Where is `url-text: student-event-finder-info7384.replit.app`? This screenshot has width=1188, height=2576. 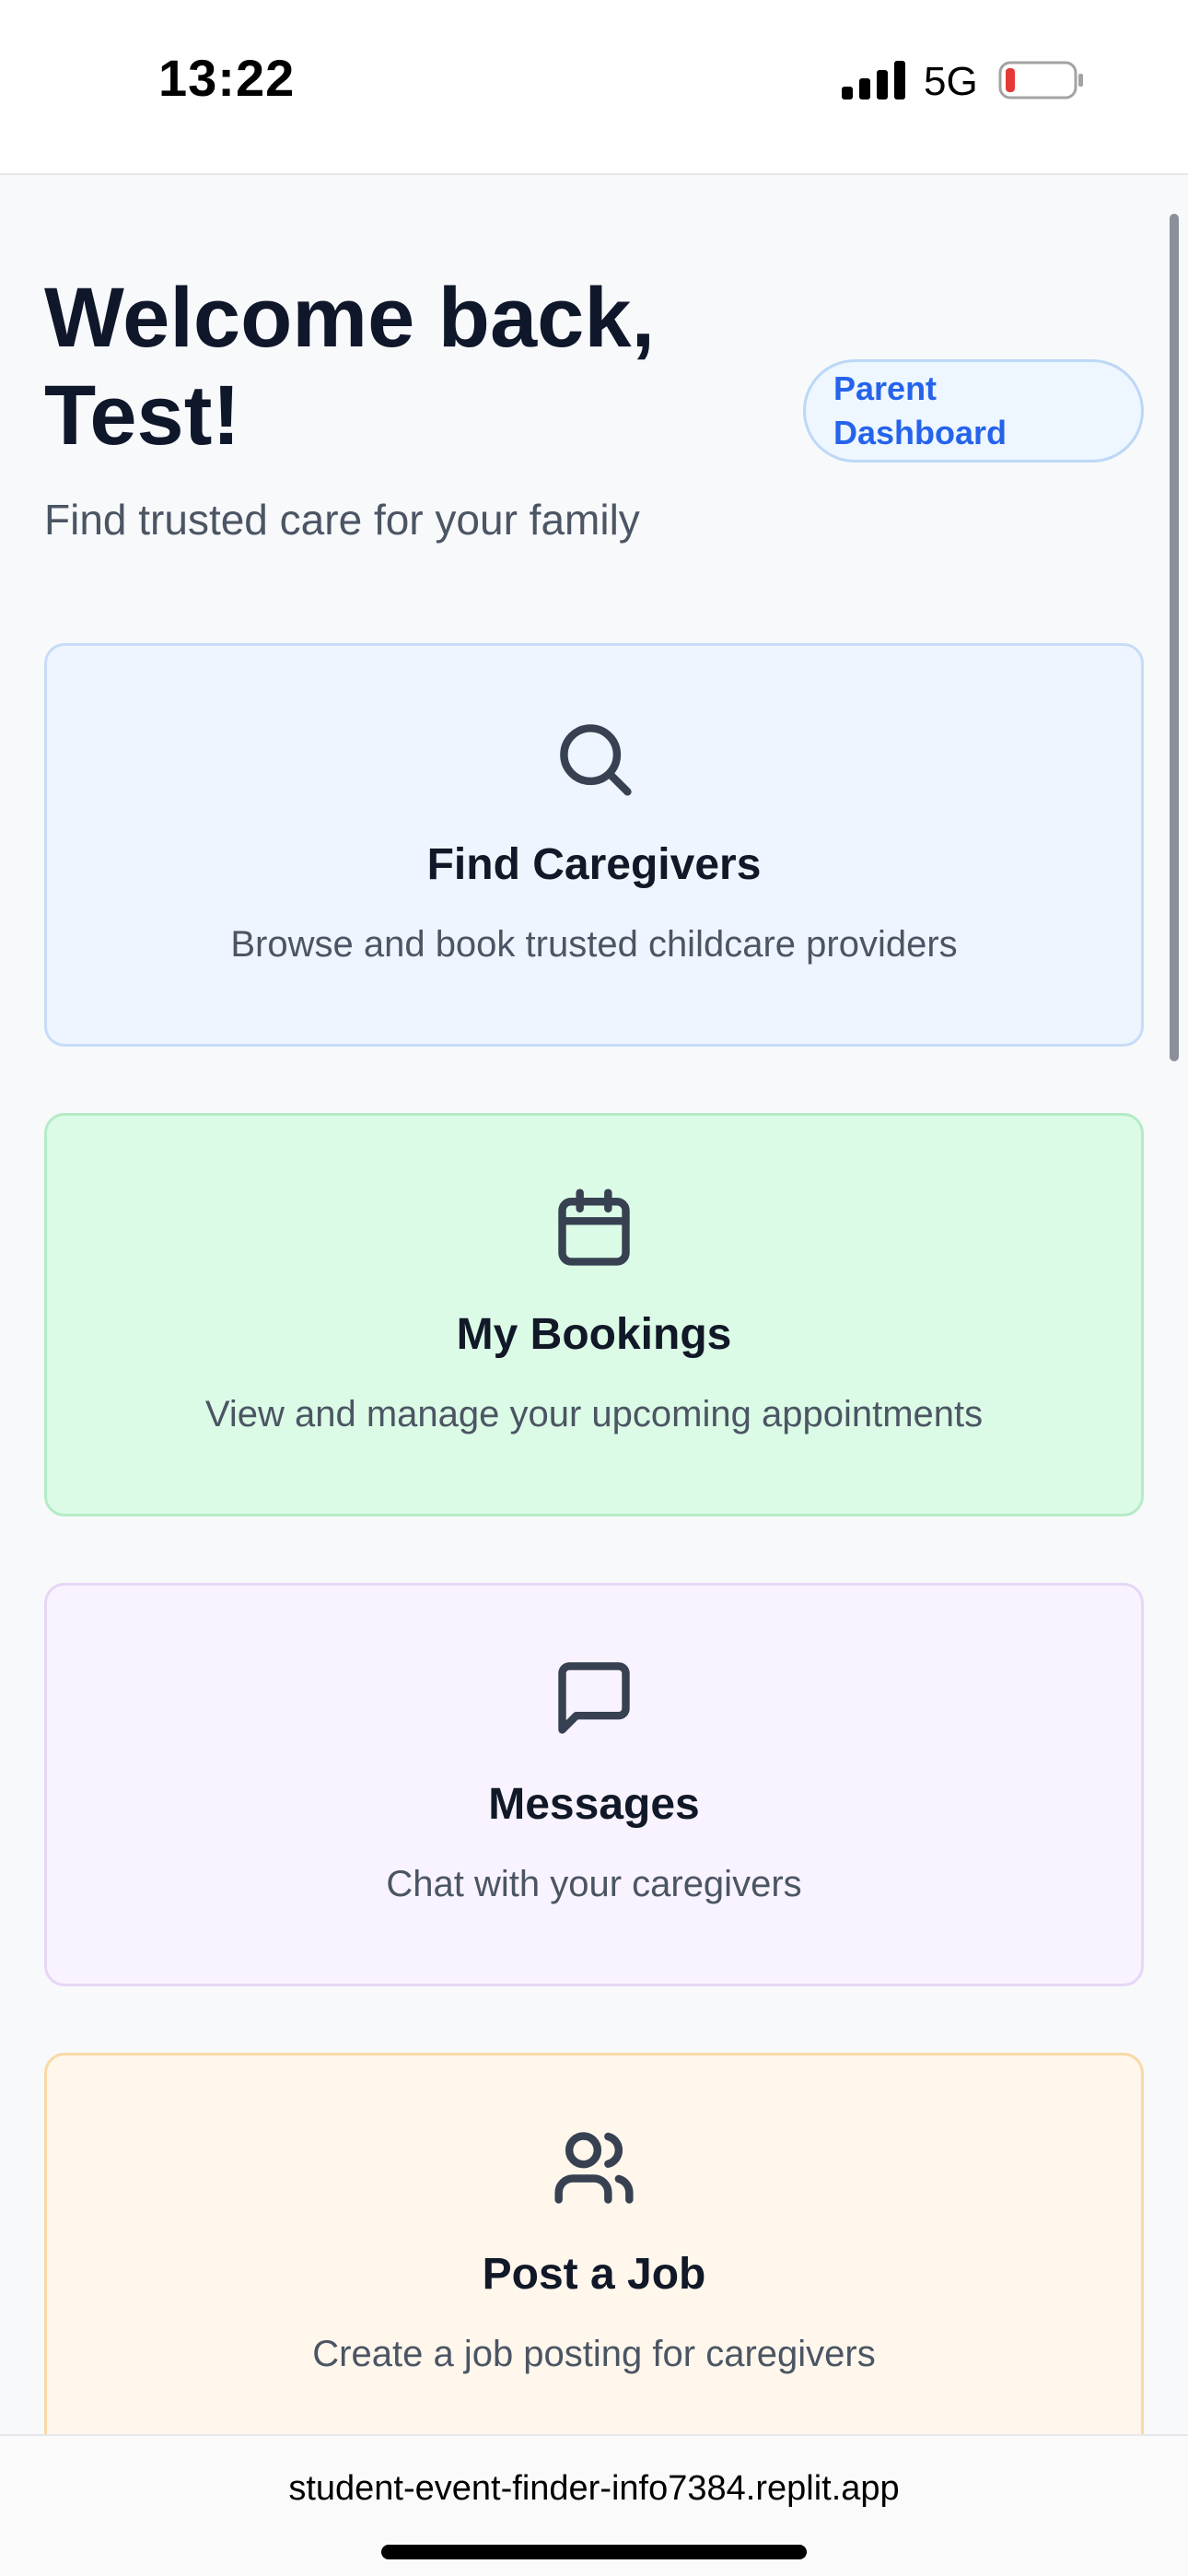
url-text: student-event-finder-info7384.replit.app is located at coordinates (594, 2489).